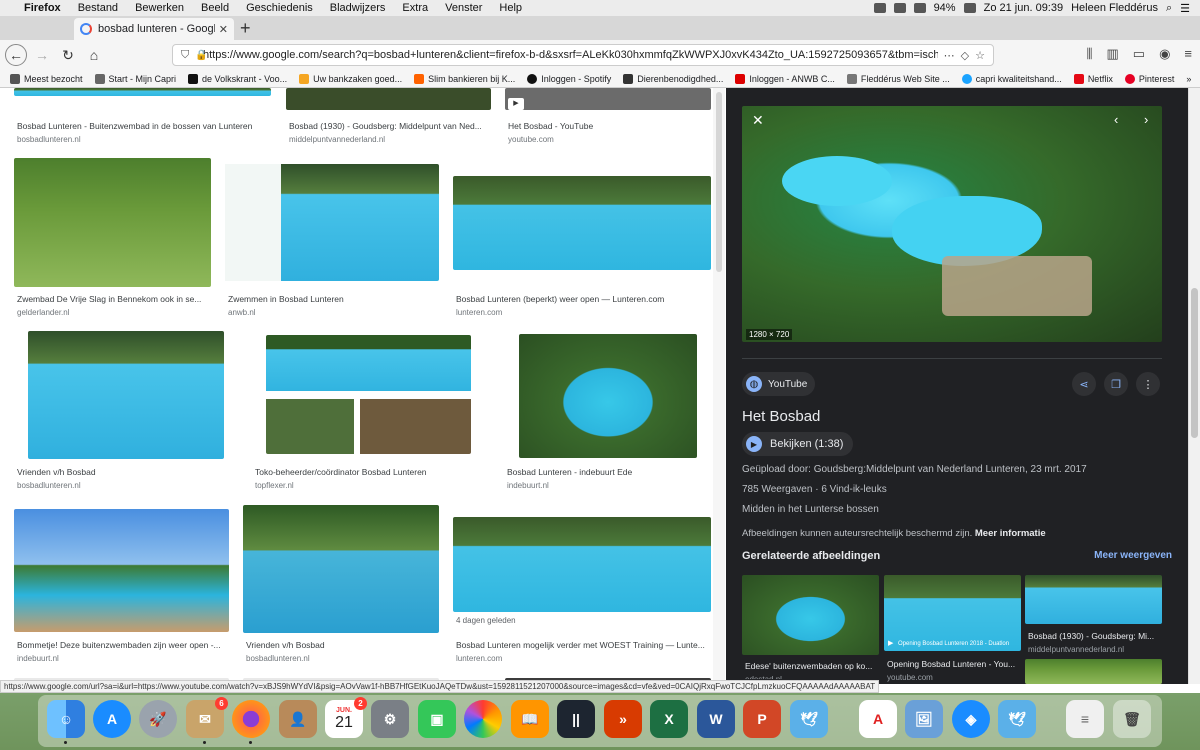 The image size is (1200, 750). What do you see at coordinates (1132, 719) in the screenshot?
I see `trash-icon: 🗑` at bounding box center [1132, 719].